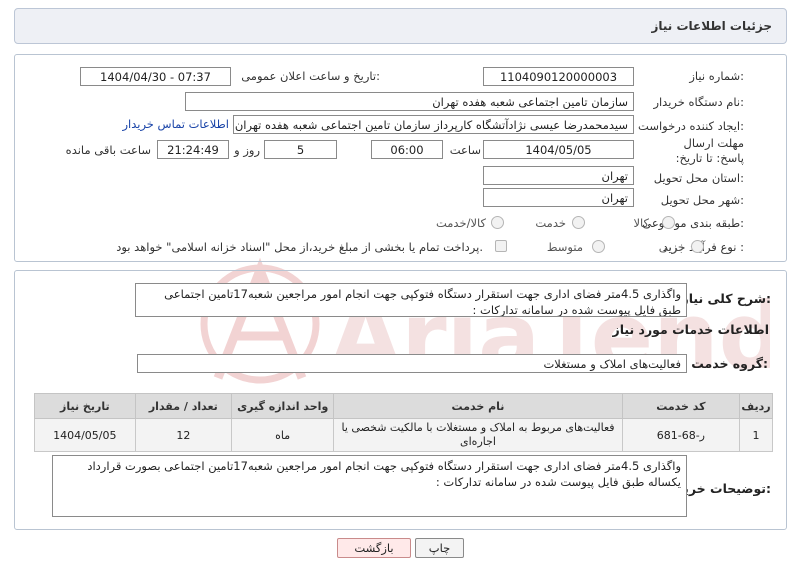  I want to click on process-option-medium: متوسط, so click(564, 247).